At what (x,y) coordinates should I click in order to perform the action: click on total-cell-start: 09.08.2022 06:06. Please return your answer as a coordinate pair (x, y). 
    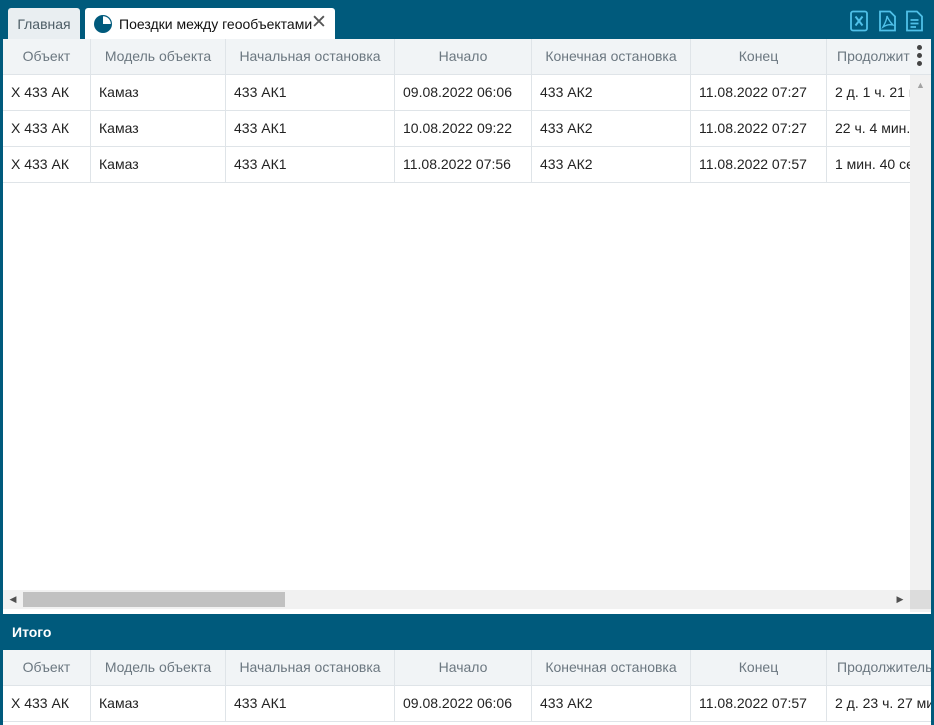
    Looking at the image, I should click on (463, 704).